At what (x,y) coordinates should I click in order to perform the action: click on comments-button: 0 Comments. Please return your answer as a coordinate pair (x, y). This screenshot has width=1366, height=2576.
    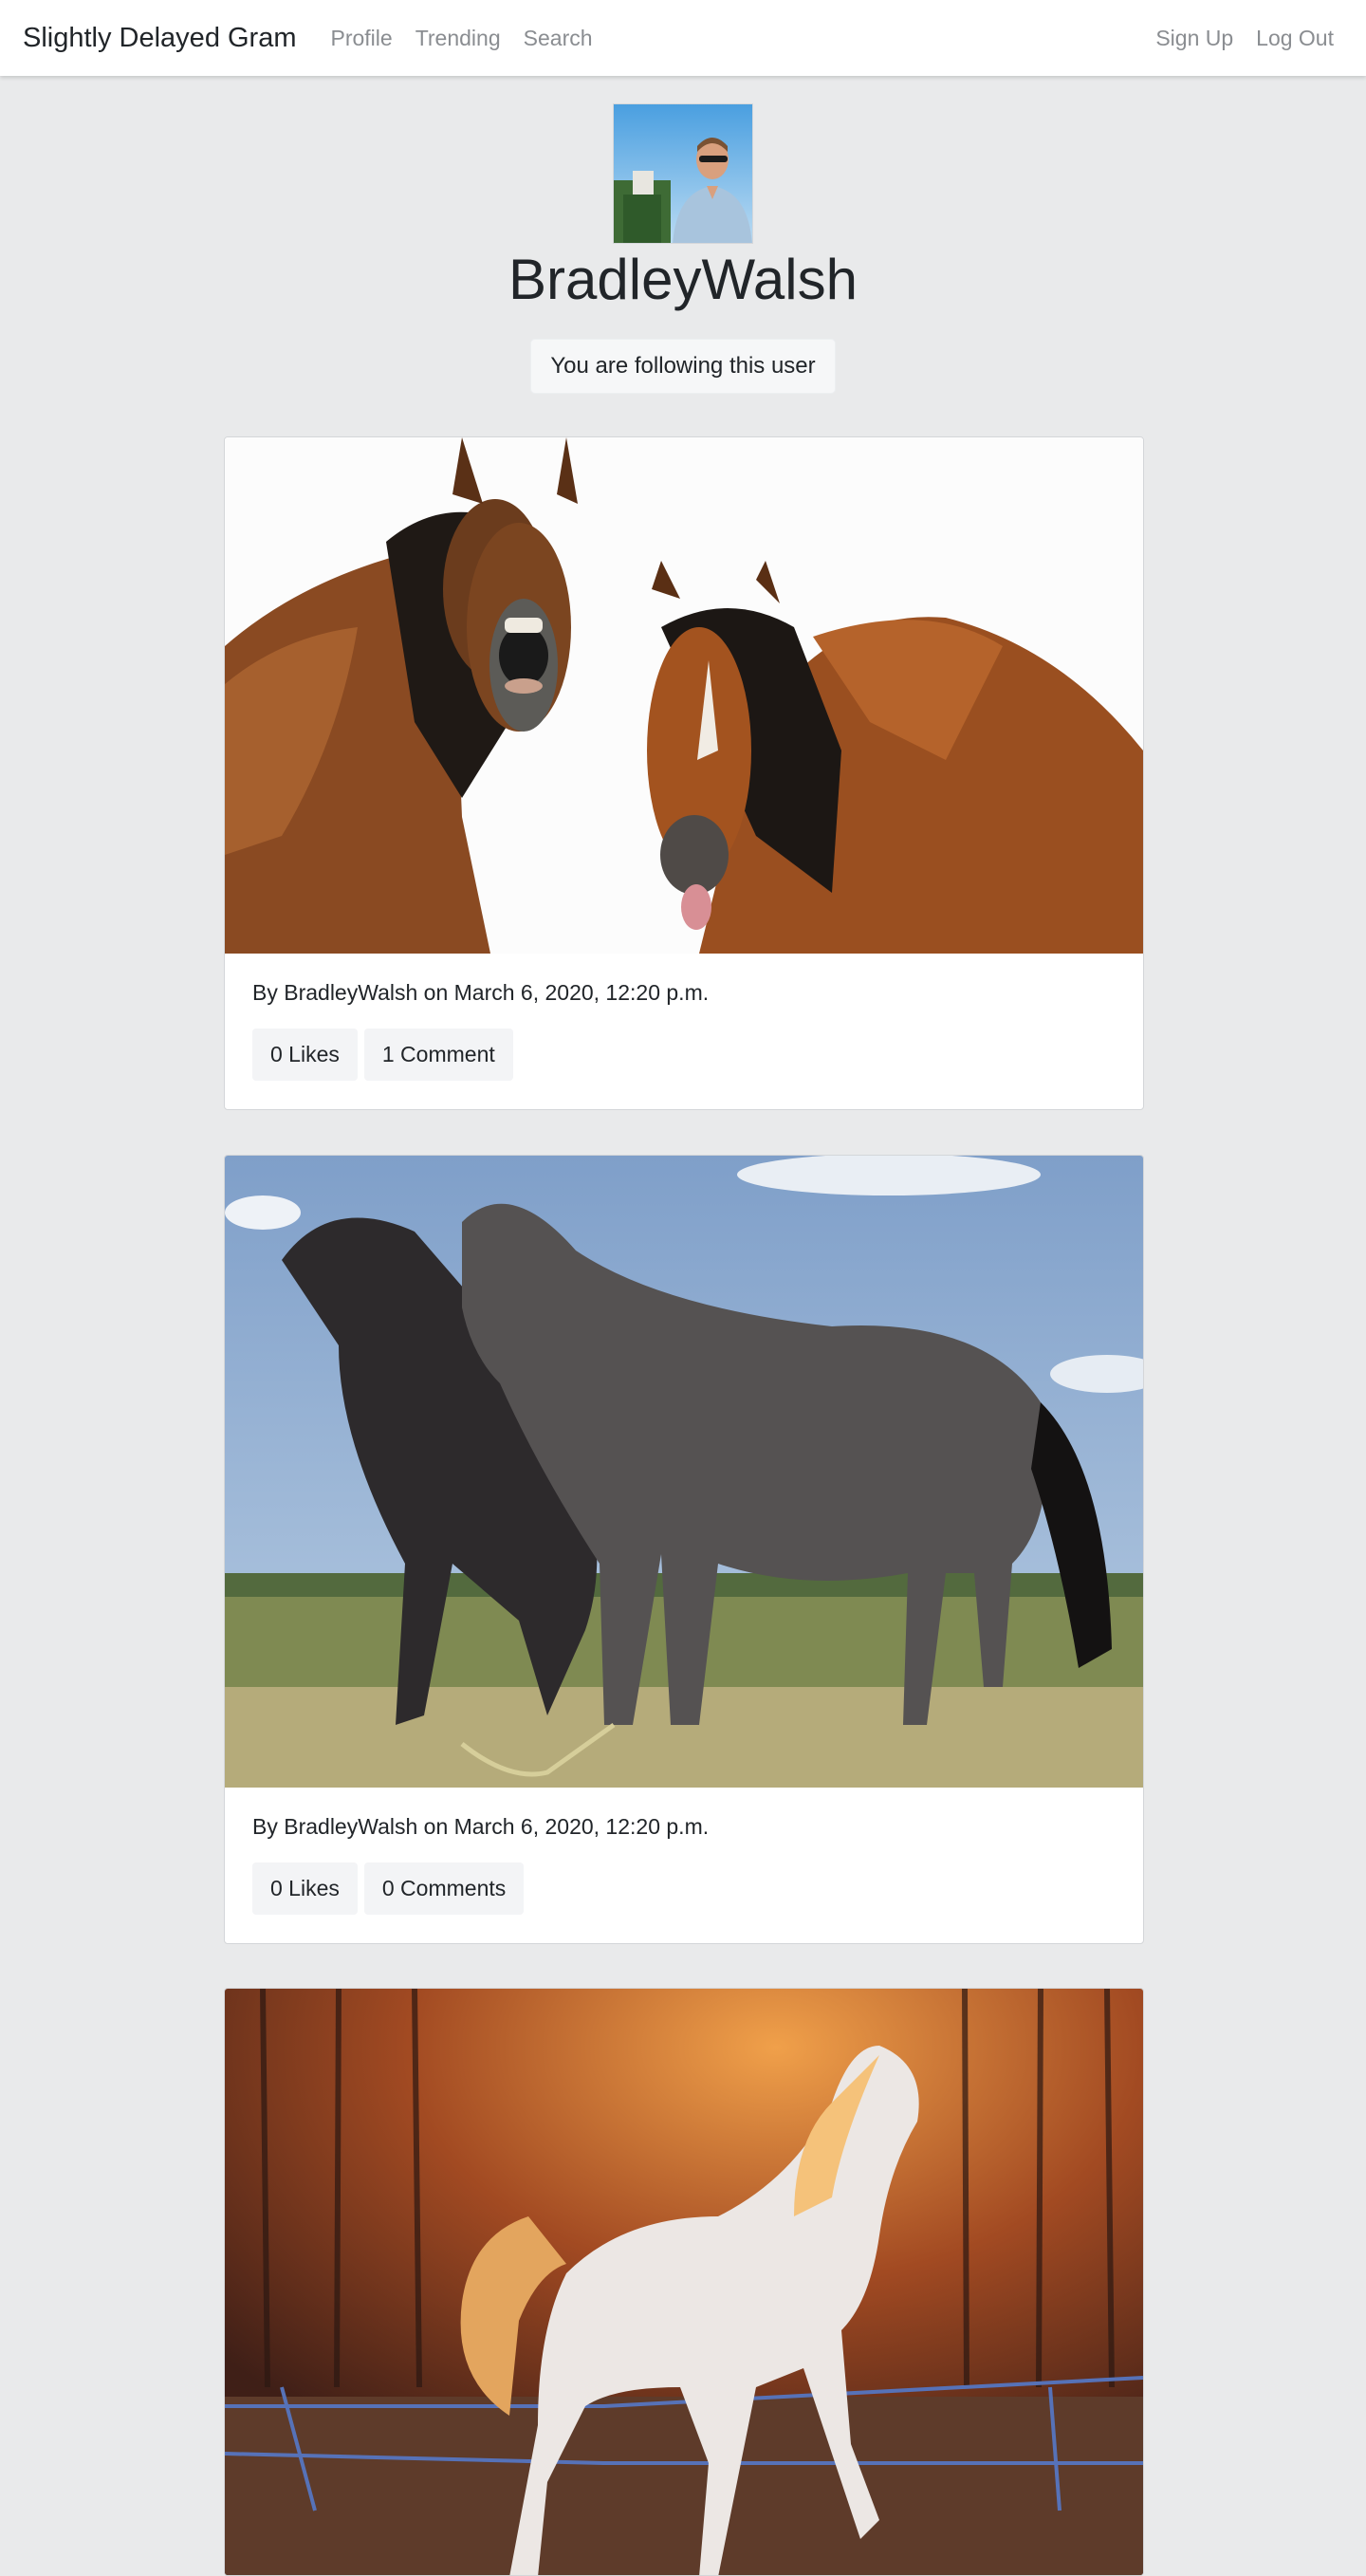
    Looking at the image, I should click on (444, 1889).